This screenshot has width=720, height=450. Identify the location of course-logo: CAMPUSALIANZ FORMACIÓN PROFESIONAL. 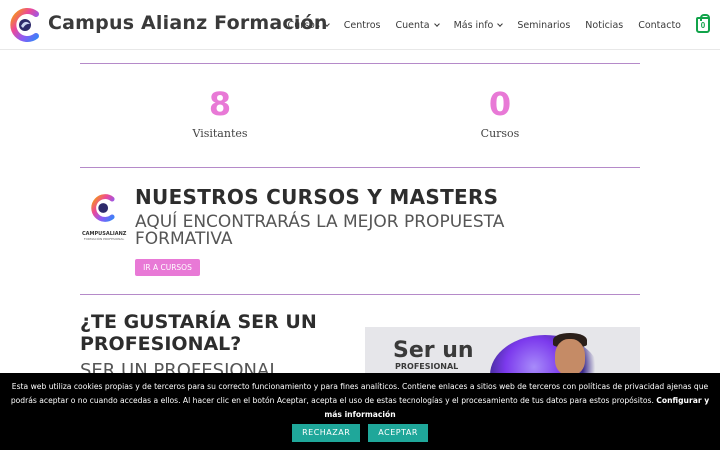
(104, 220).